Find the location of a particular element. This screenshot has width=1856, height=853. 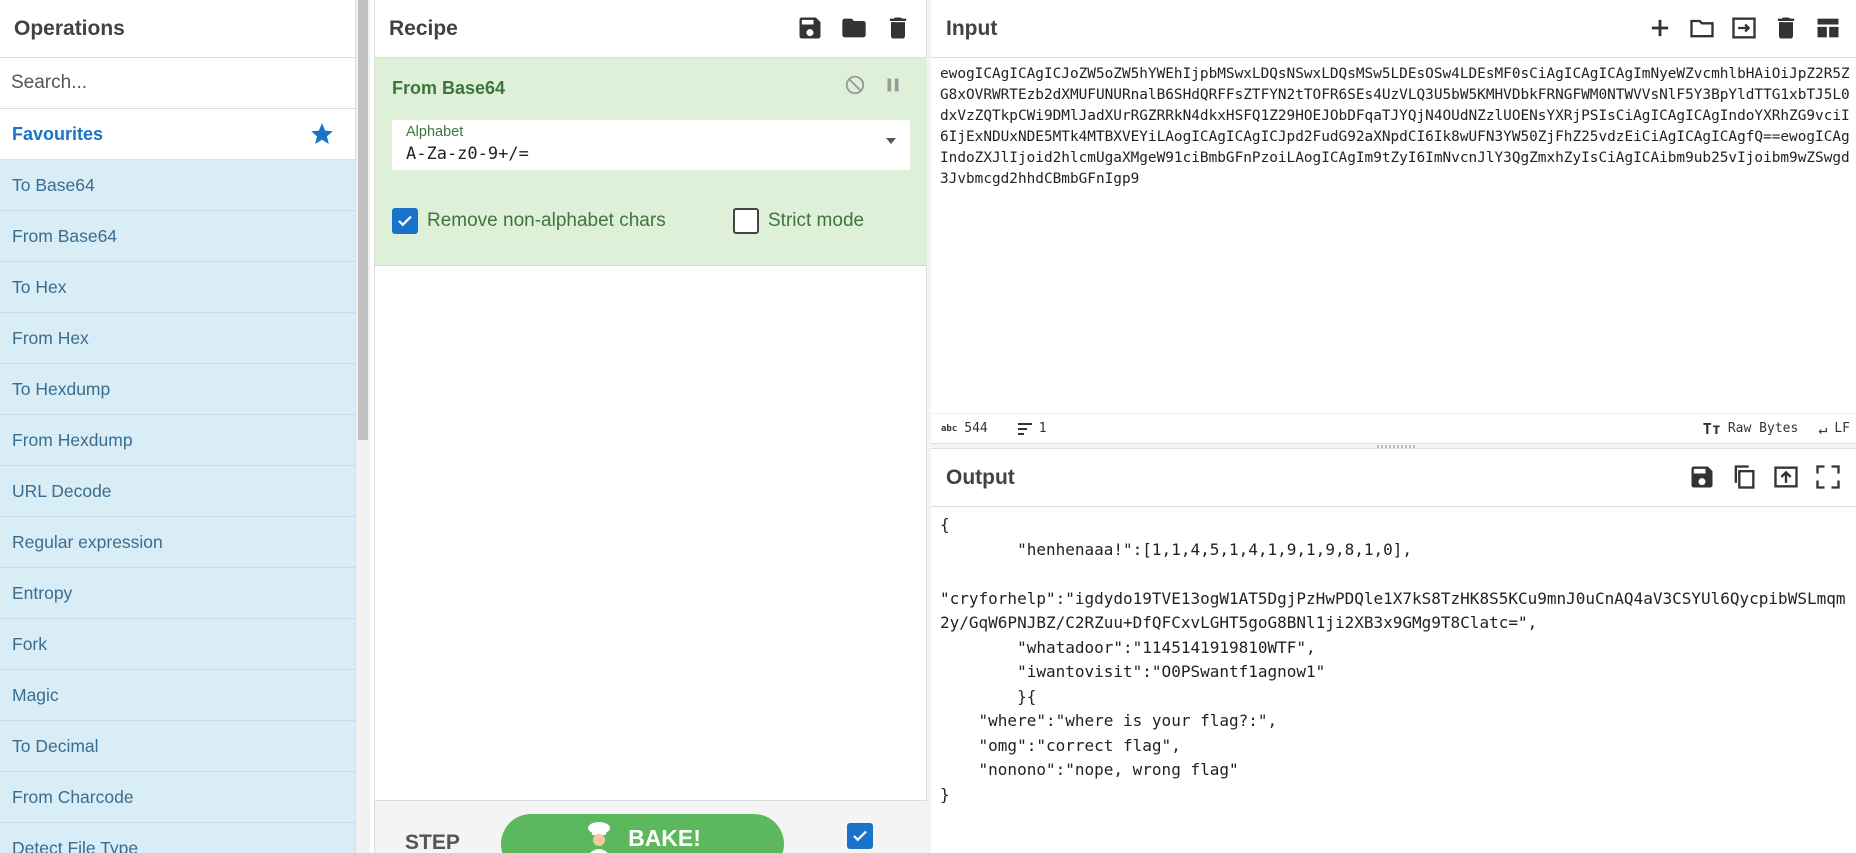

line-count: 1 is located at coordinates (1032, 428).